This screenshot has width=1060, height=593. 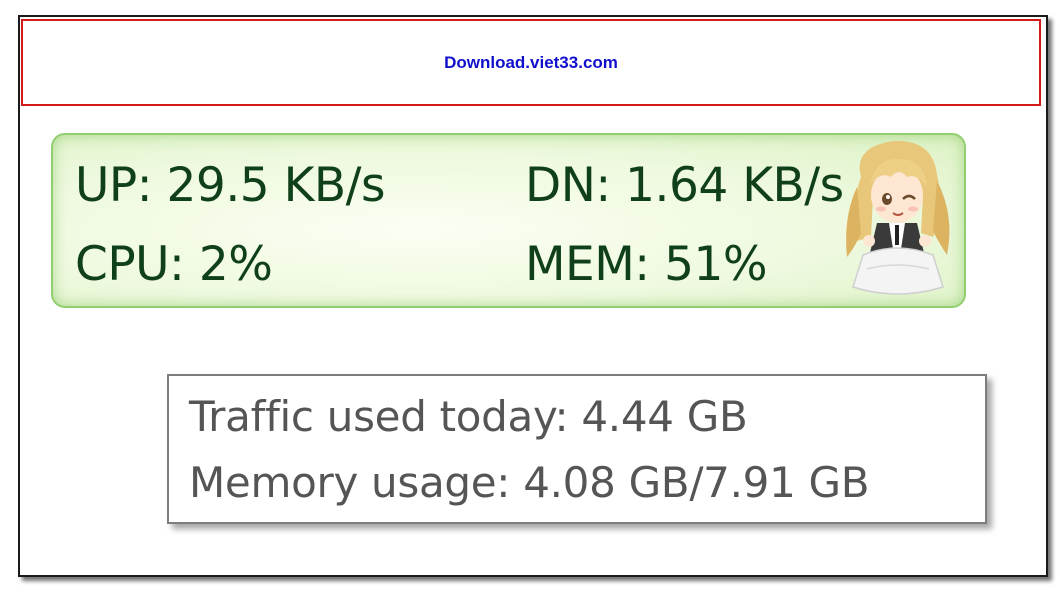 I want to click on cpu-usage: CPU: 2%, so click(x=174, y=264).